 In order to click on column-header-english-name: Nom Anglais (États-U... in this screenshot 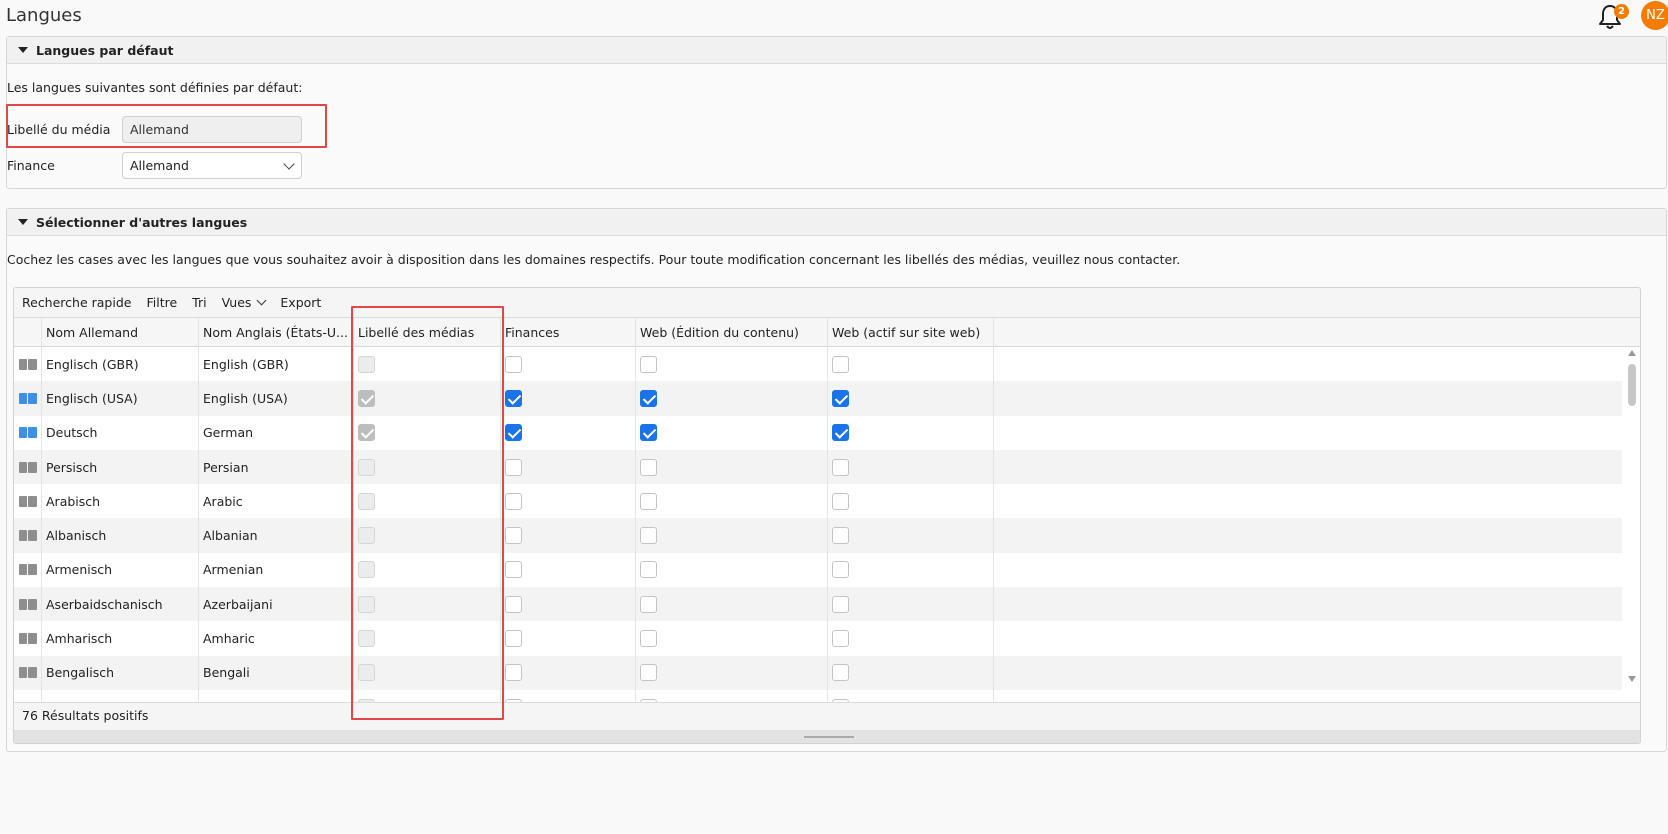, I will do `click(276, 332)`.